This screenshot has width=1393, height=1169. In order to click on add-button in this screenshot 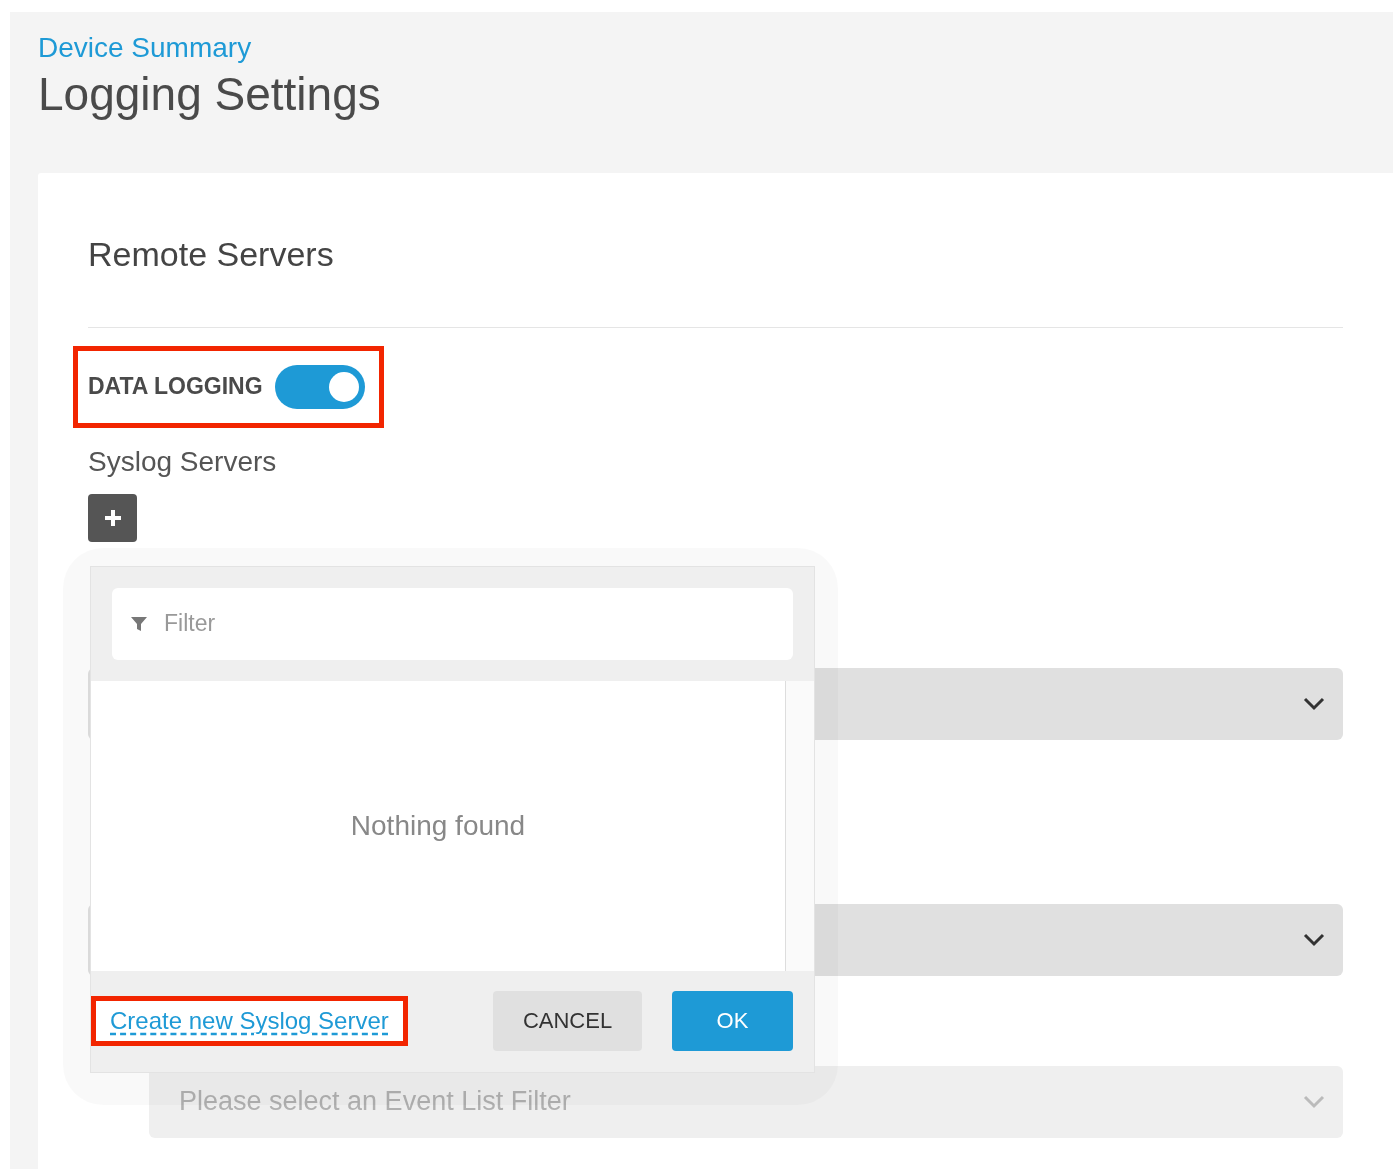, I will do `click(112, 517)`.